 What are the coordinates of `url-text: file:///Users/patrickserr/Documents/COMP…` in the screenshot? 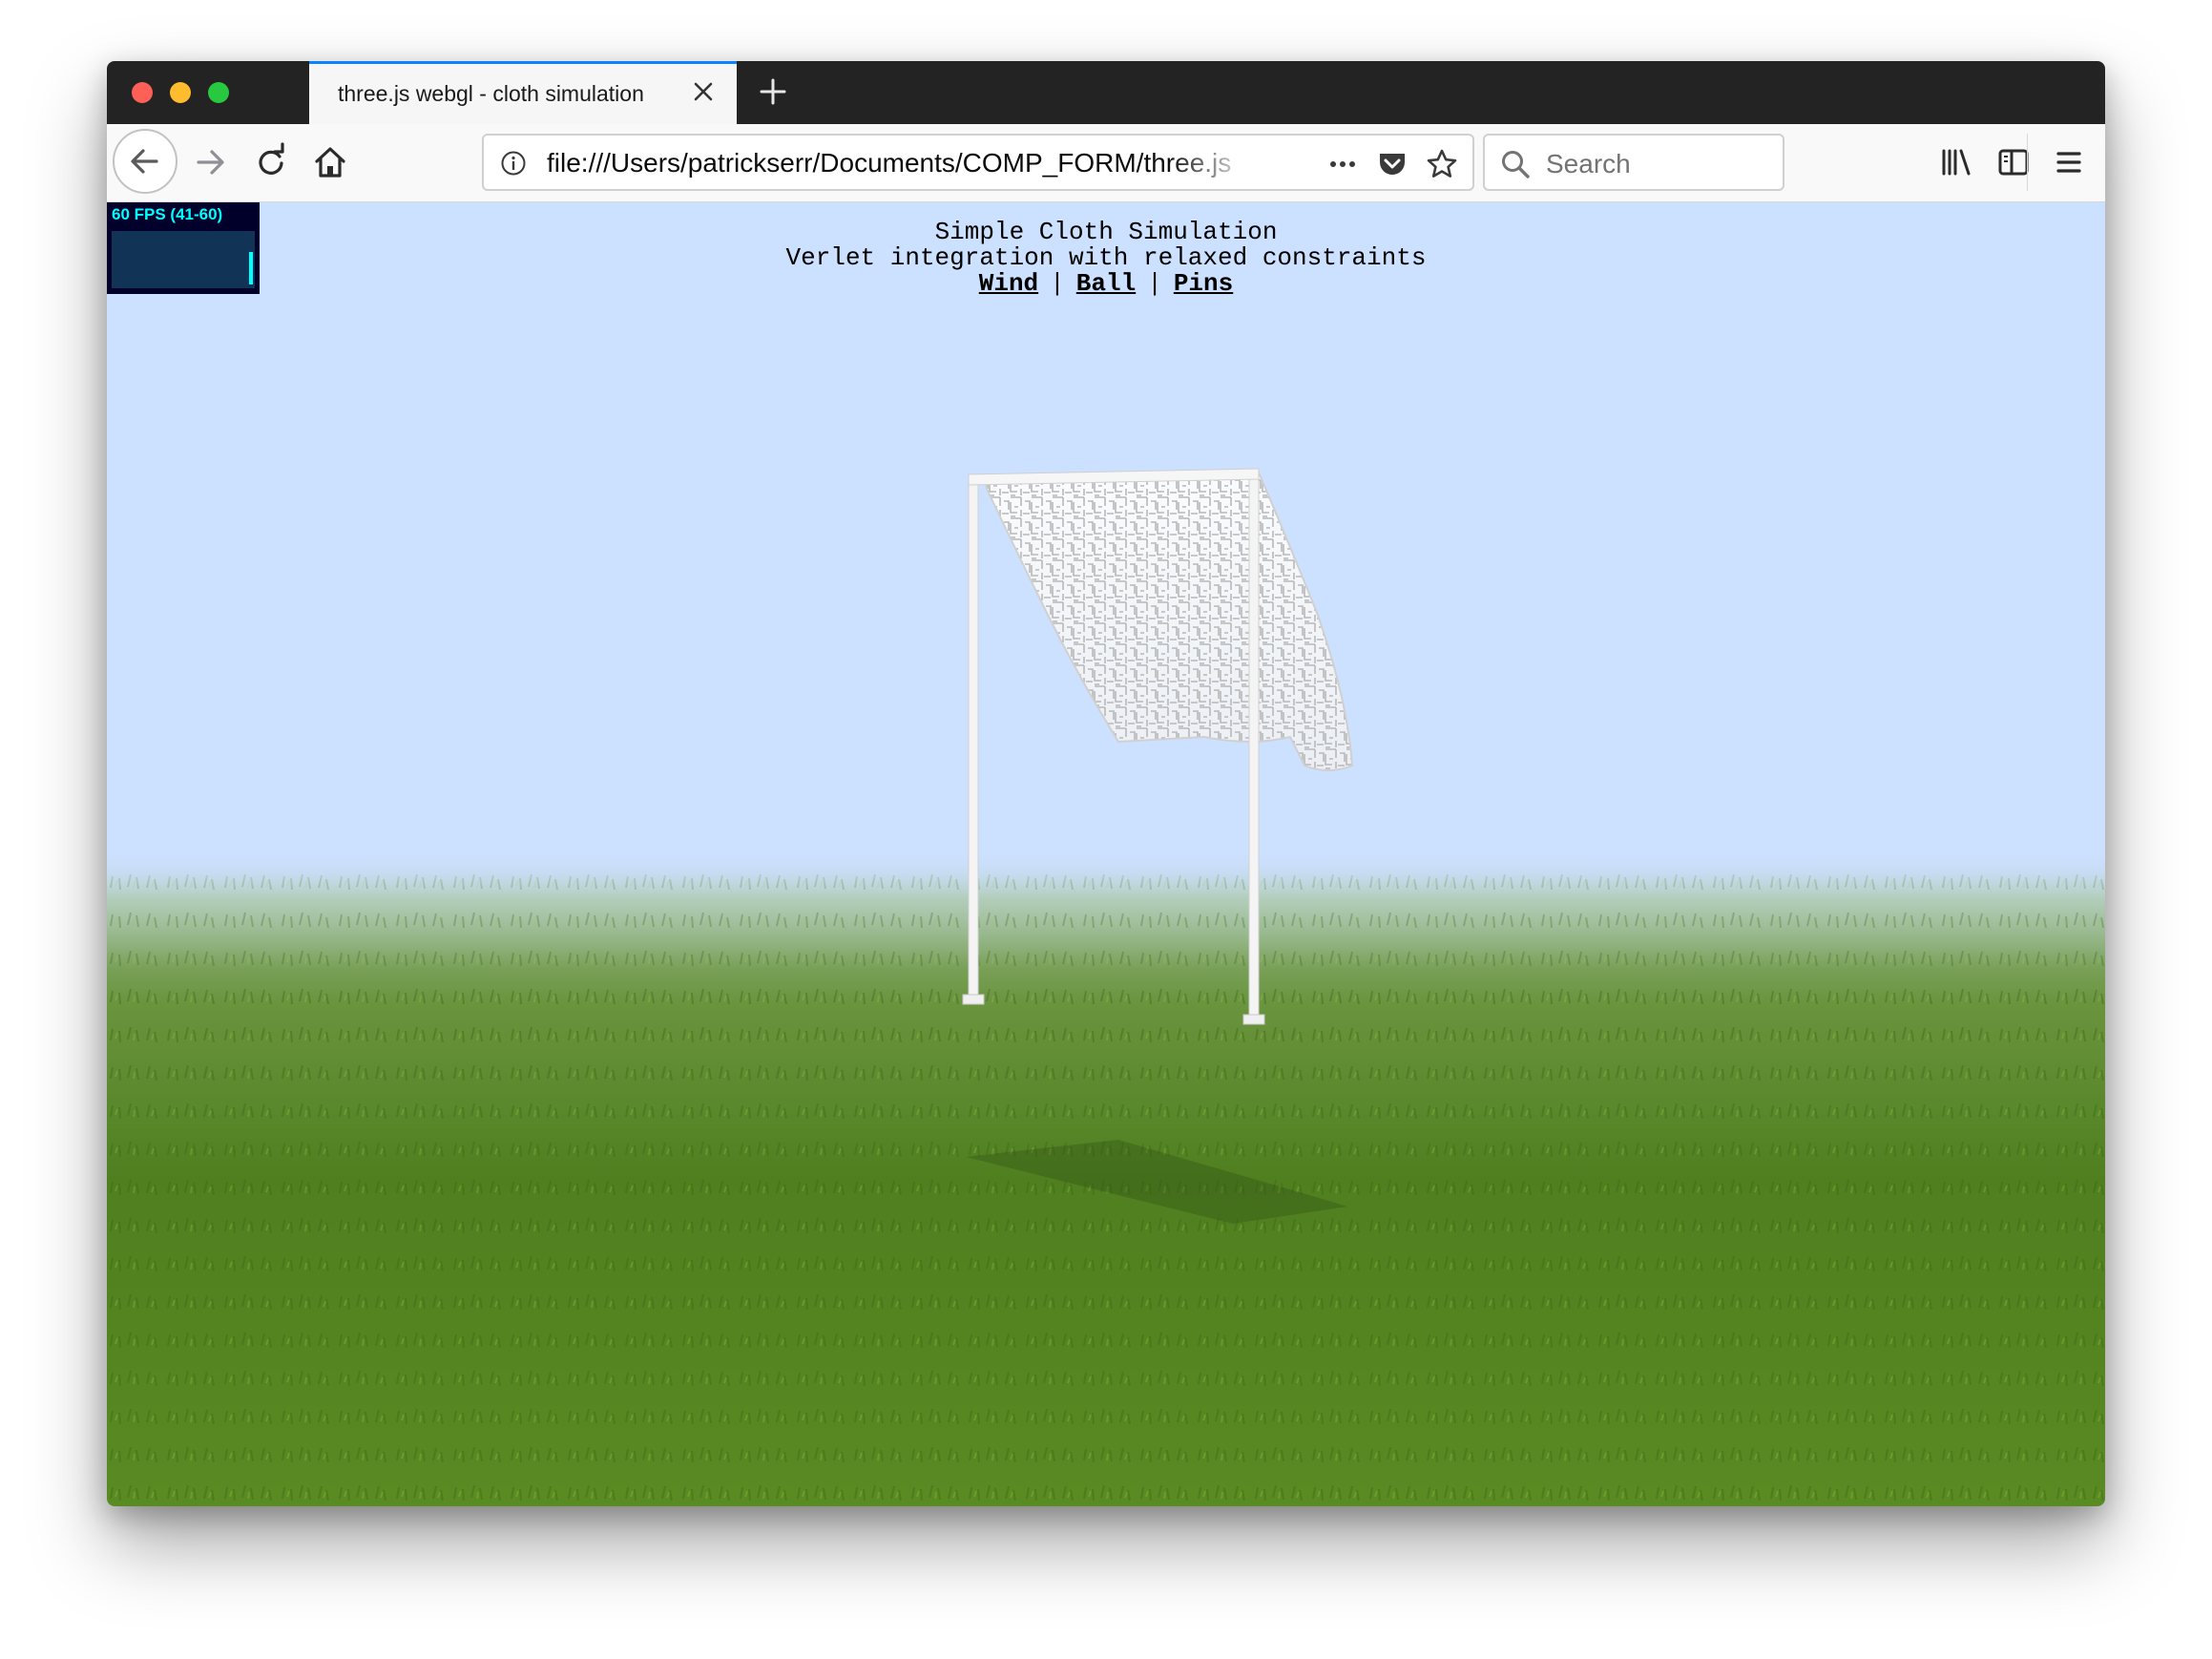 It's located at (900, 163).